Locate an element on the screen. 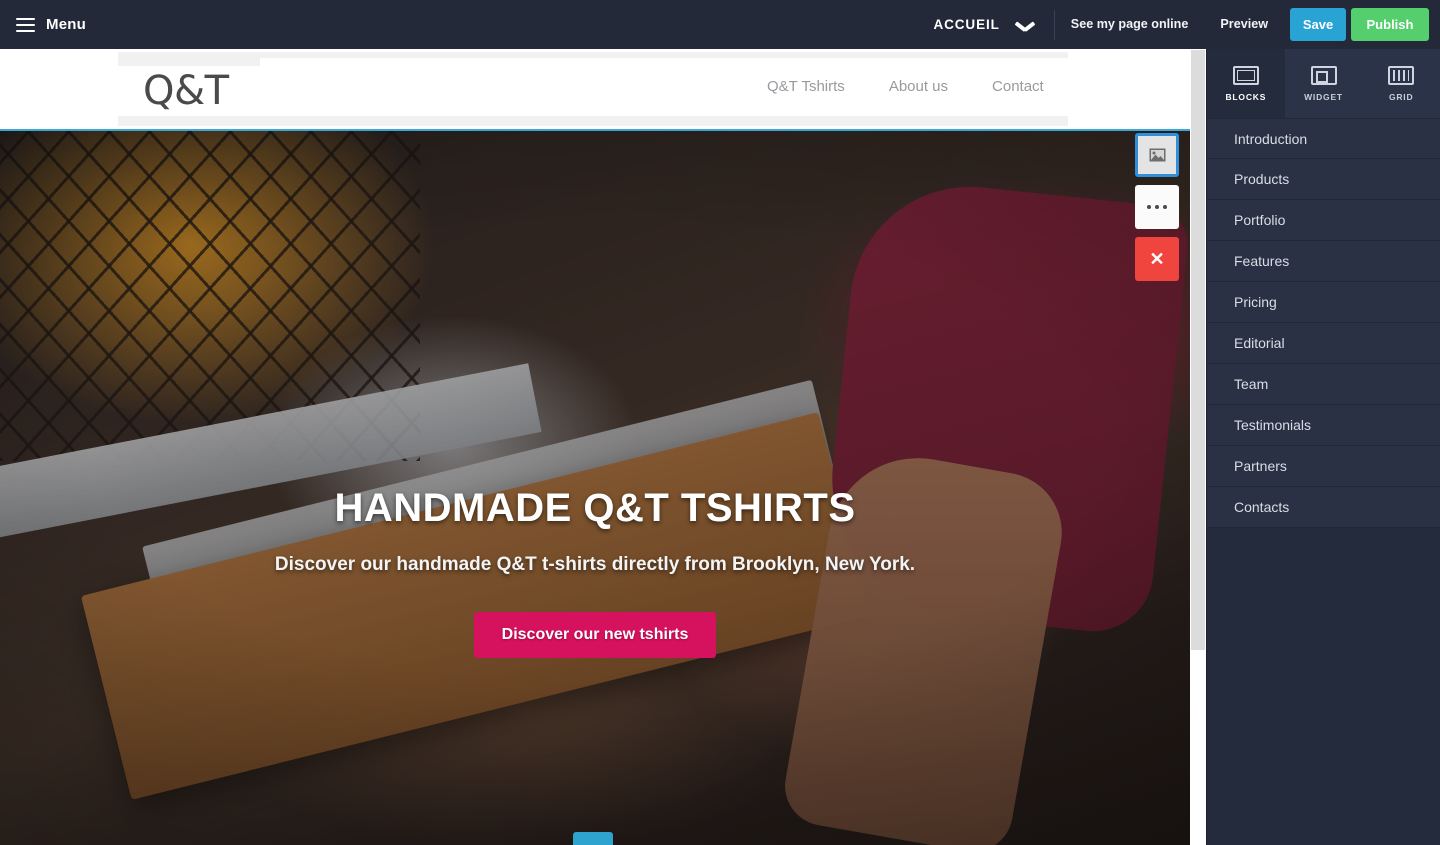 The width and height of the screenshot is (1440, 845). page-selector: ACCUEIL is located at coordinates (993, 24).